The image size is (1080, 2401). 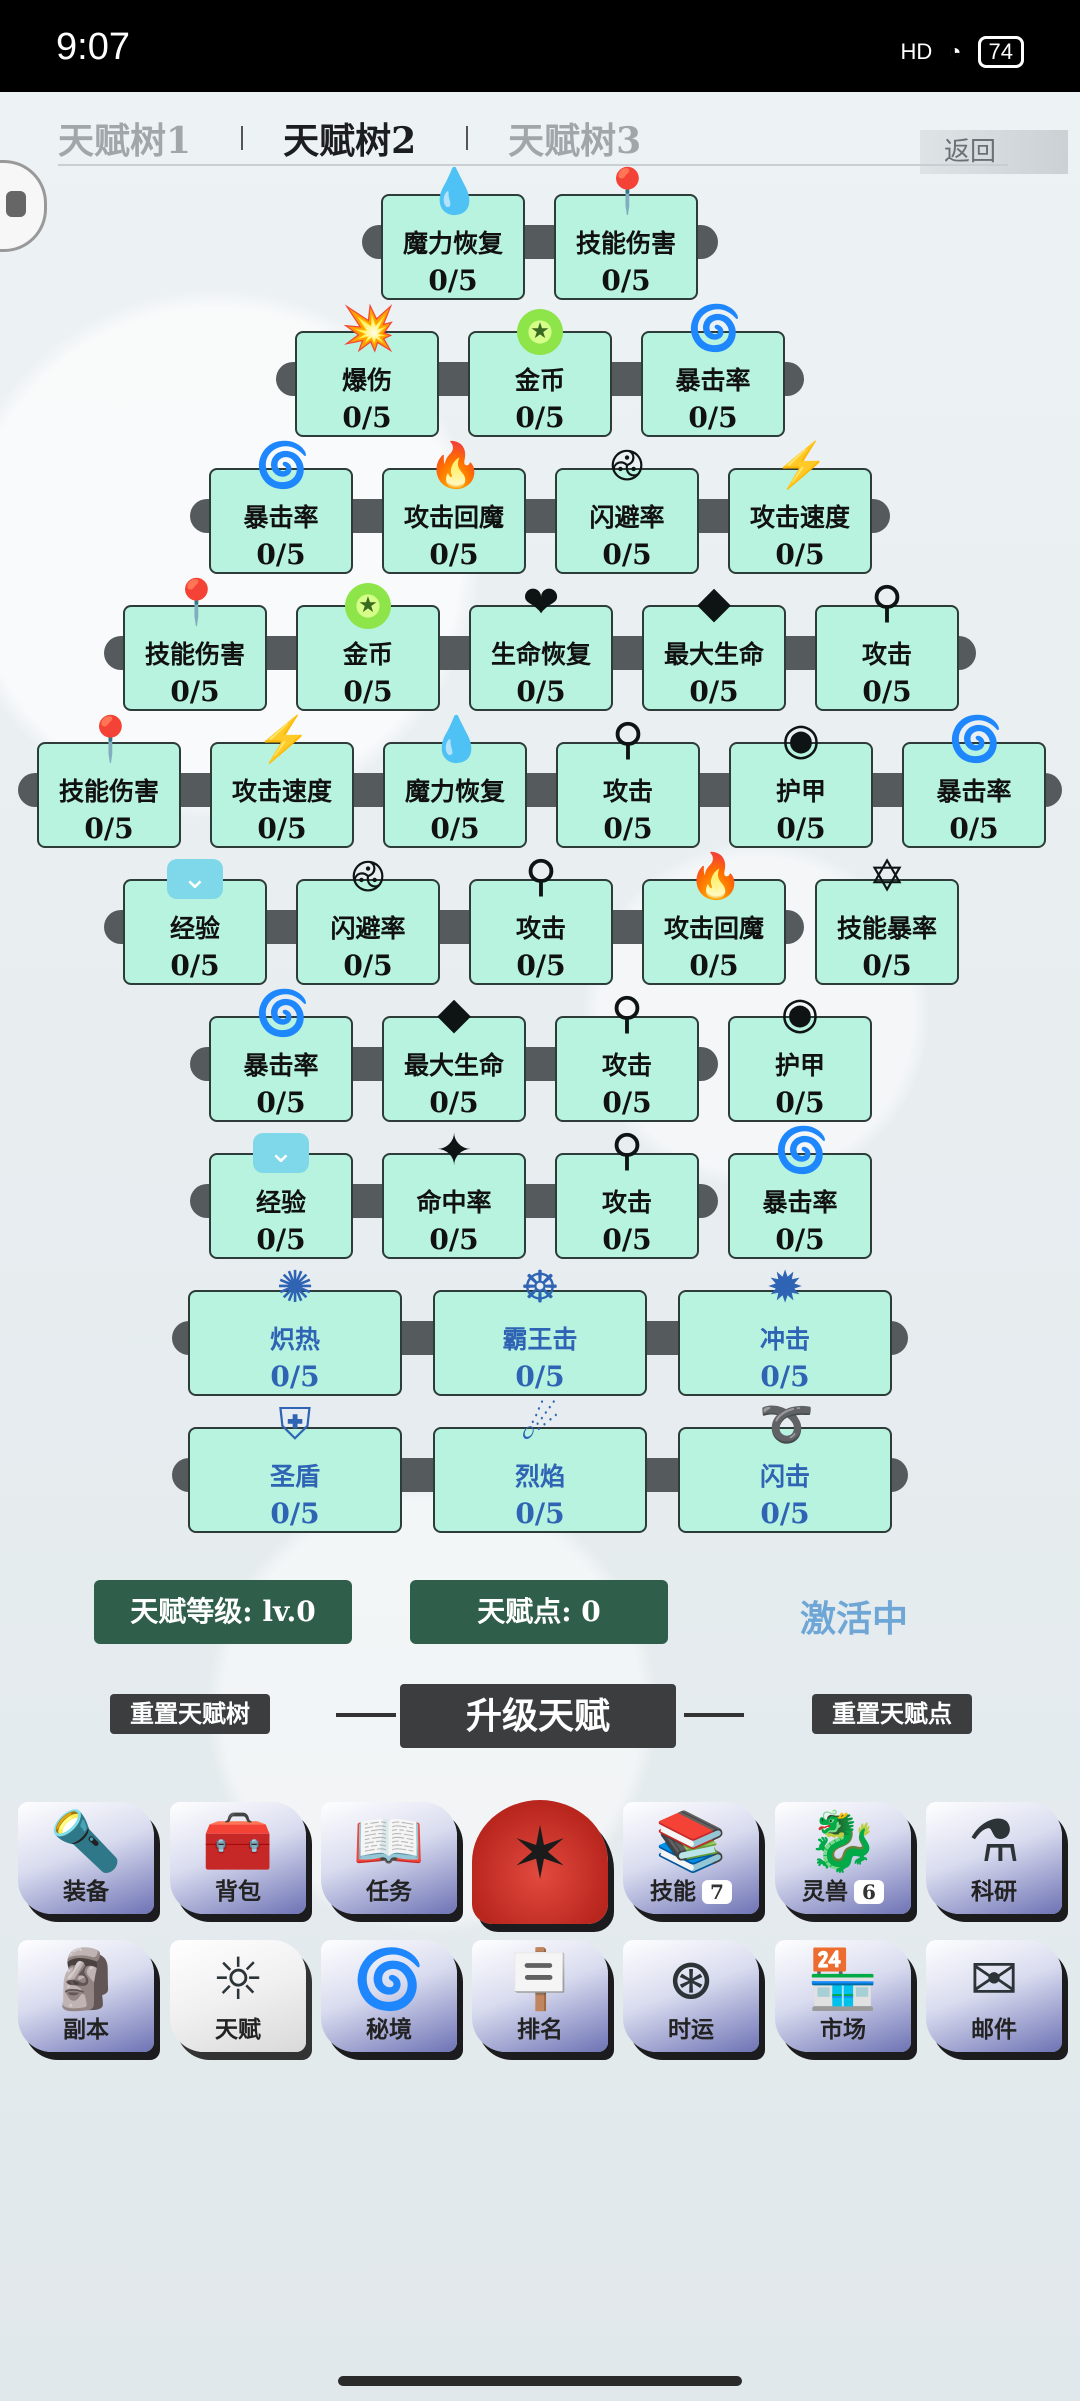 What do you see at coordinates (843, 1996) in the screenshot?
I see `nav-market: 🏪 市场` at bounding box center [843, 1996].